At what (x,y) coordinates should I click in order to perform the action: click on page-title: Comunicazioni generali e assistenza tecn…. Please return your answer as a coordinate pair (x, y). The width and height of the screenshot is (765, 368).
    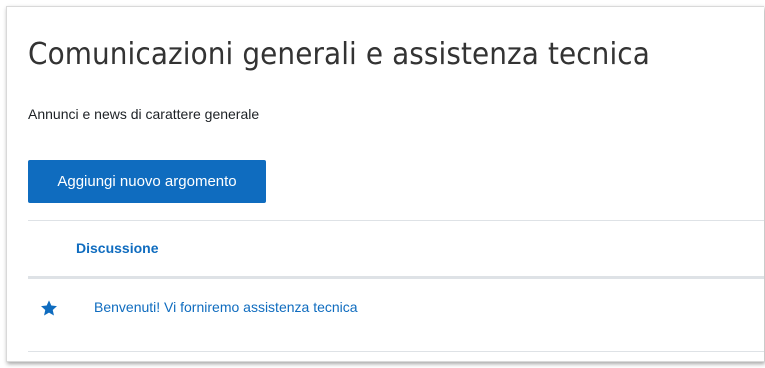
    Looking at the image, I should click on (339, 54).